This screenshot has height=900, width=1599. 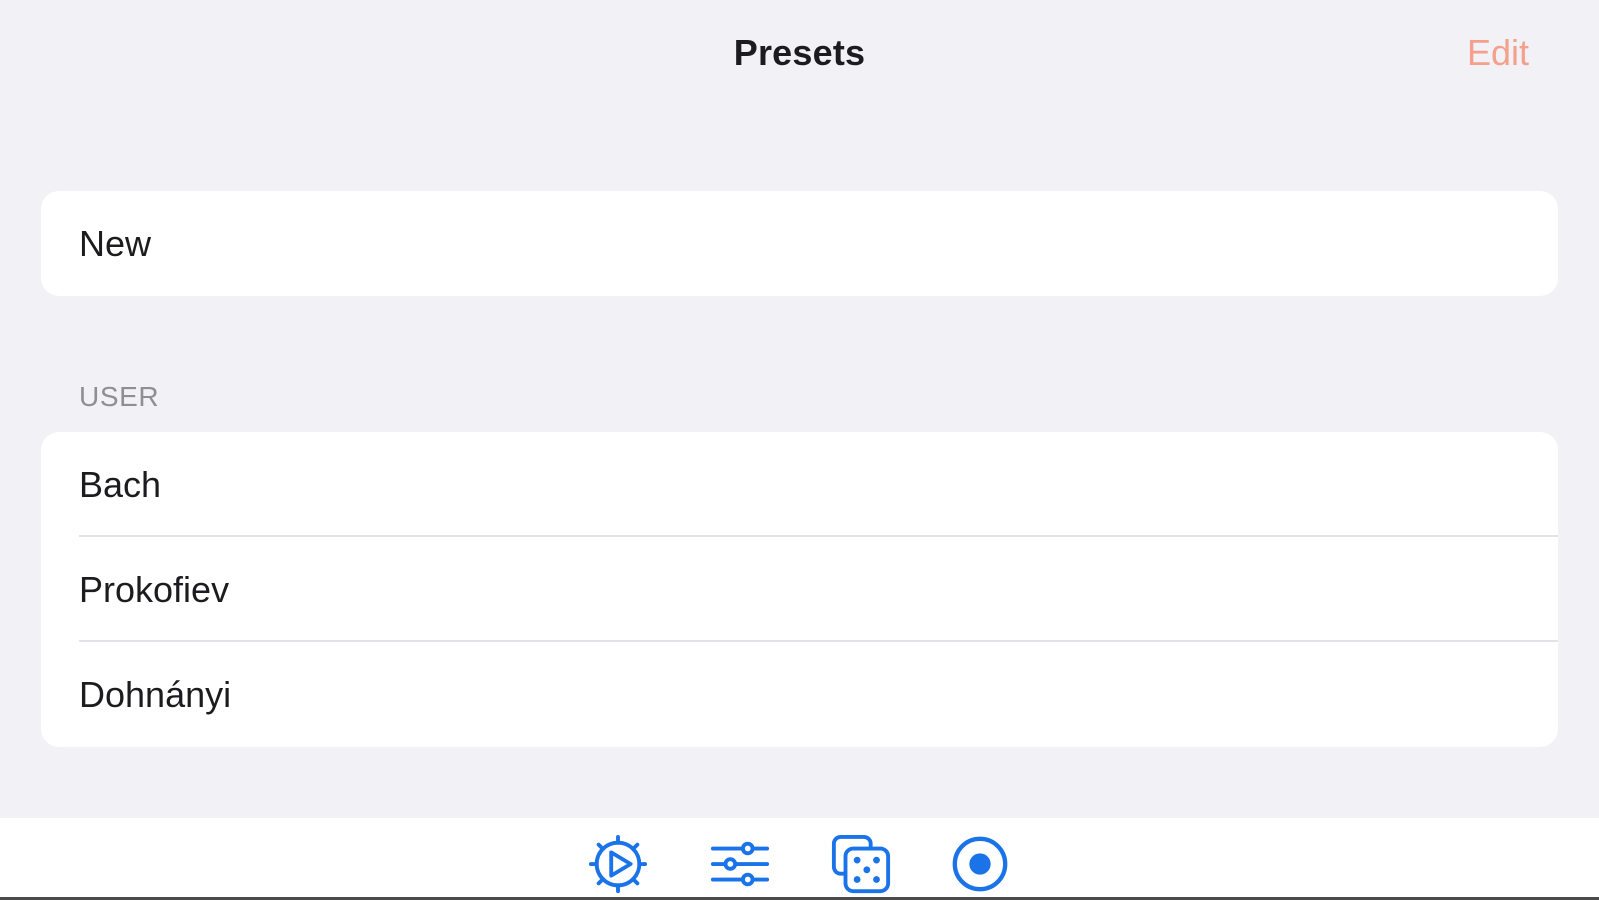 What do you see at coordinates (799, 52) in the screenshot?
I see `page-title: Presets` at bounding box center [799, 52].